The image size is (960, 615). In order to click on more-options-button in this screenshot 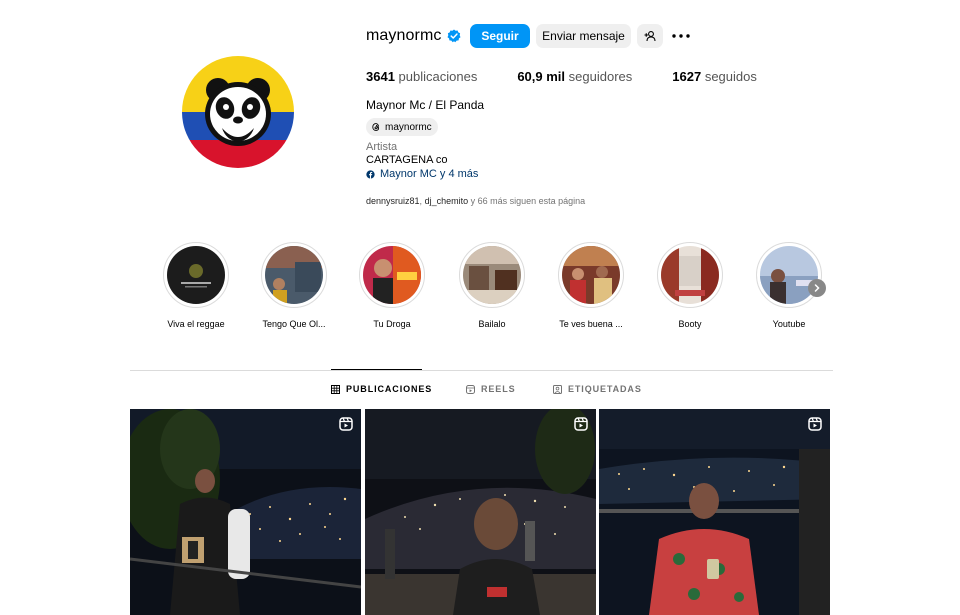, I will do `click(681, 36)`.